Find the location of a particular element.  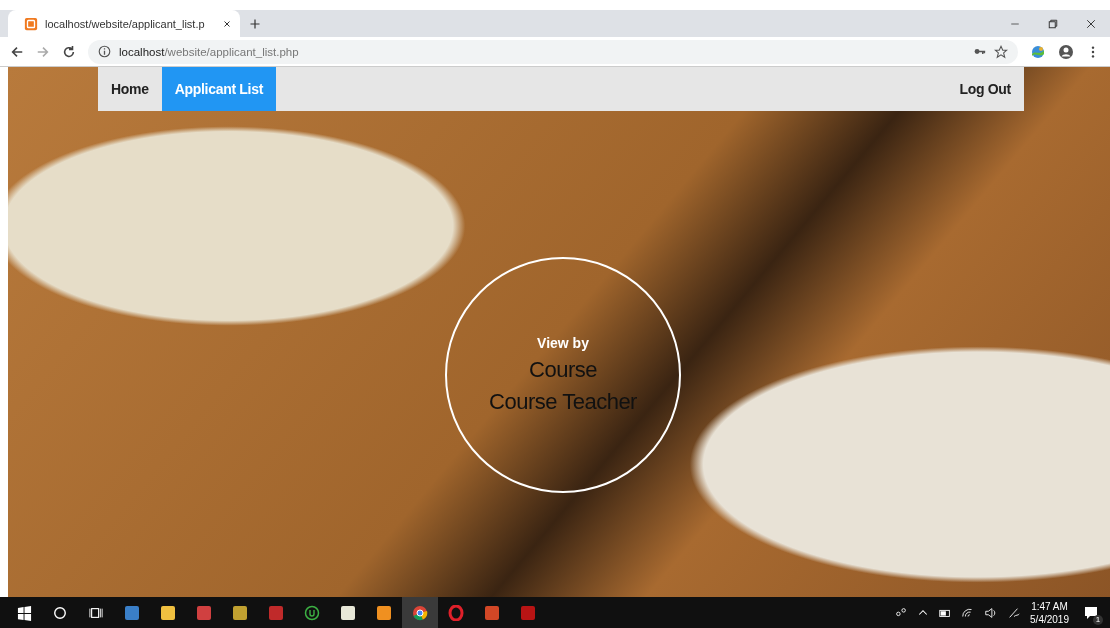

view-by-heading: View by is located at coordinates (563, 343).